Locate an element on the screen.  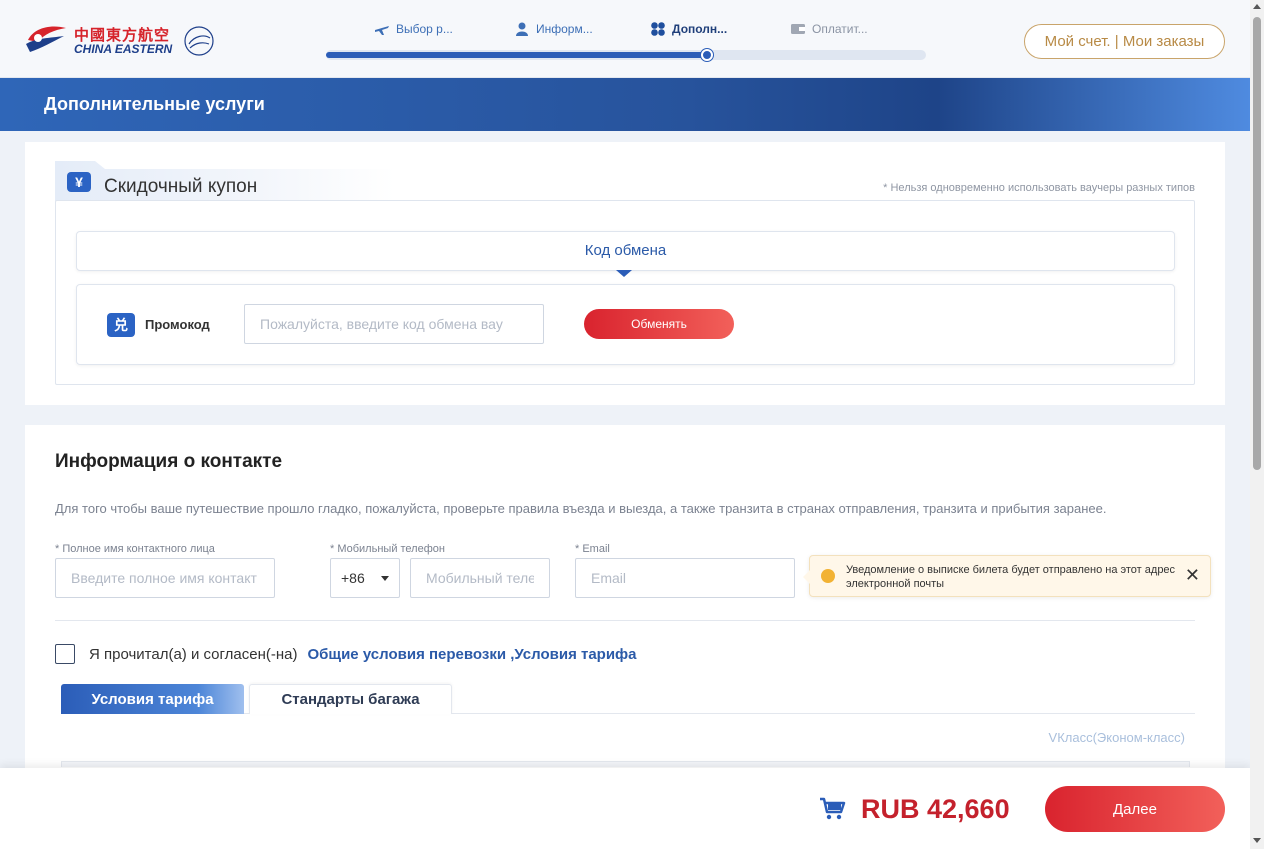
yen-icon: ¥ is located at coordinates (79, 182).